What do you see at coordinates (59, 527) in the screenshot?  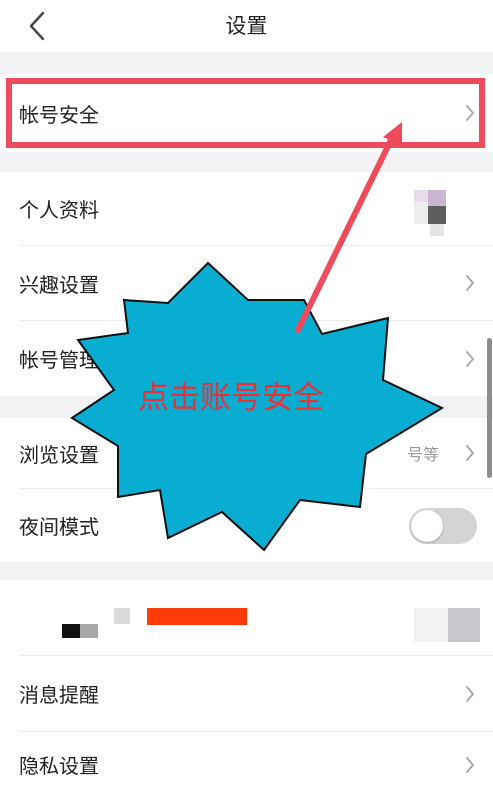 I see `row-label: 夜间模式` at bounding box center [59, 527].